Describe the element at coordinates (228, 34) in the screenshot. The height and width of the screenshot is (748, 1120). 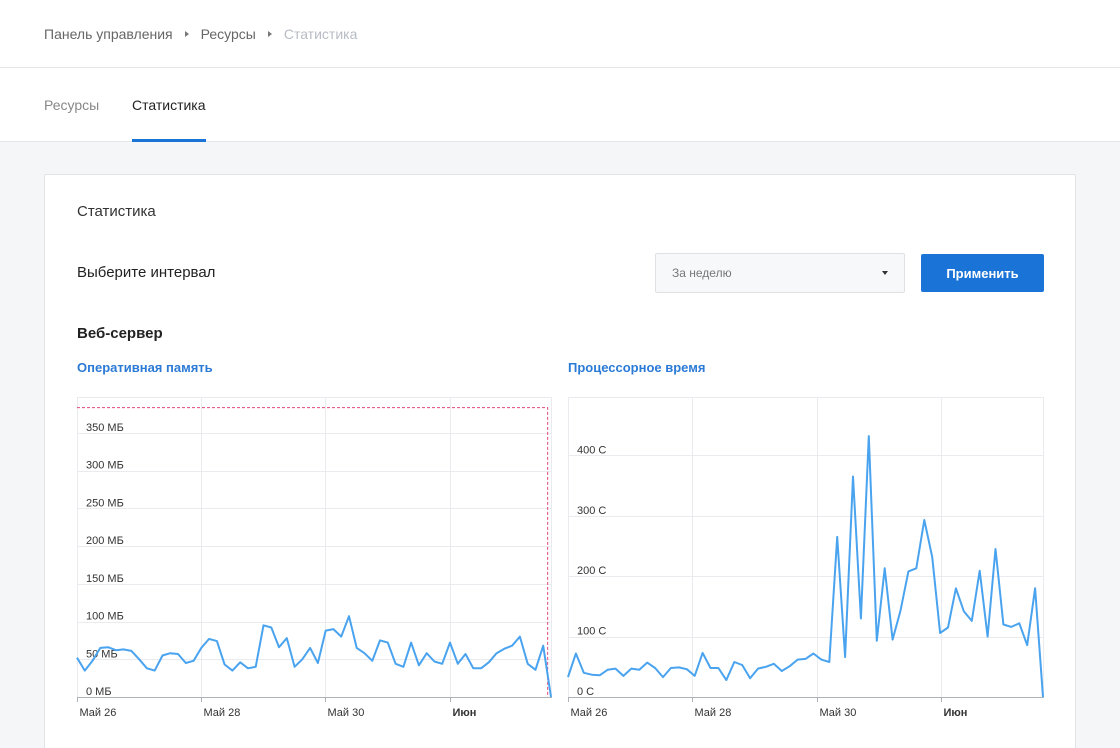
I see `breadcrumb-item-resources: Ресурсы` at that location.